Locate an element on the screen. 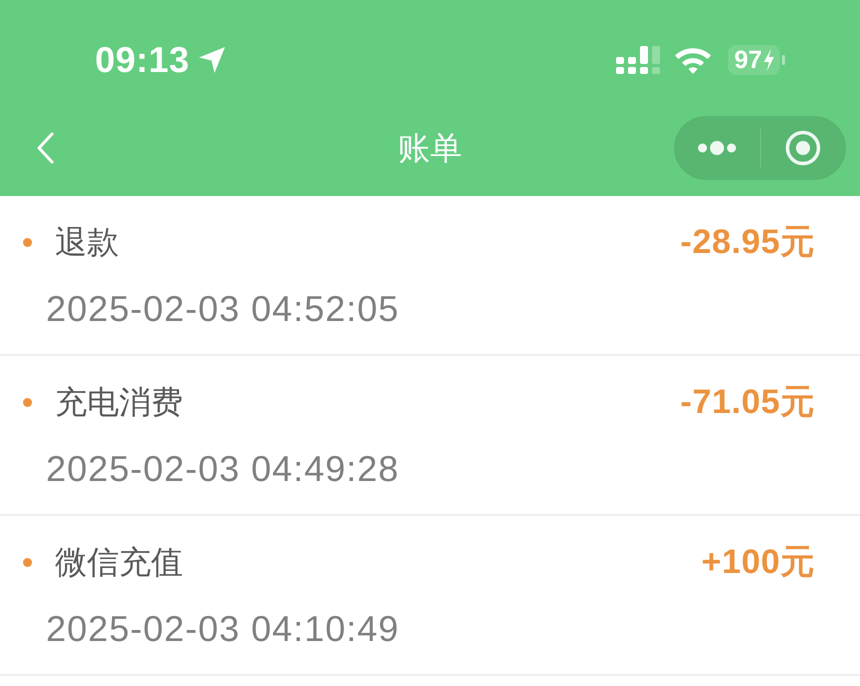 The height and width of the screenshot is (686, 860). wifi-icon is located at coordinates (693, 60).